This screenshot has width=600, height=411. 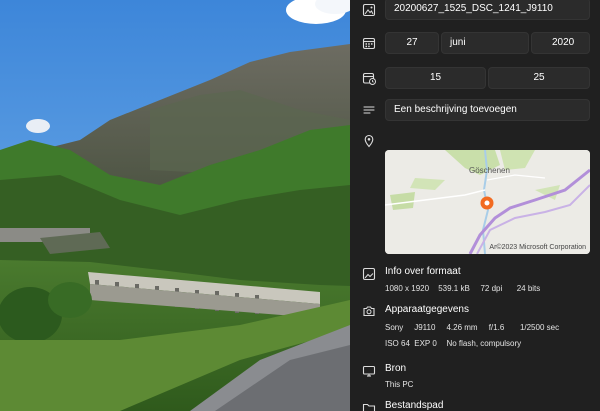 What do you see at coordinates (399, 384) in the screenshot?
I see `source-value: This PC` at bounding box center [399, 384].